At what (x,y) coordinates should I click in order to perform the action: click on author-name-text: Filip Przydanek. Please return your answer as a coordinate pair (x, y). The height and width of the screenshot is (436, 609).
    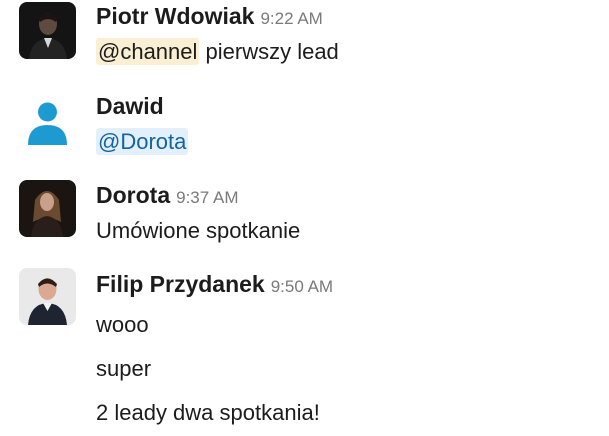
    Looking at the image, I should click on (180, 284).